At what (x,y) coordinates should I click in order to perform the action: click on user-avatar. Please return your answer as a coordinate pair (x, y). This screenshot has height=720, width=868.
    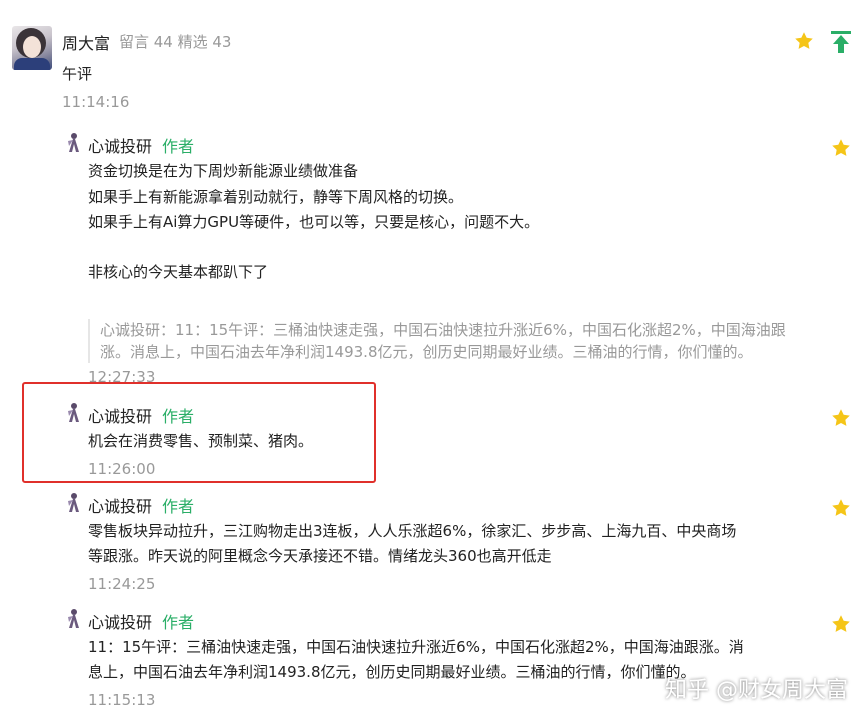
    Looking at the image, I should click on (32, 48).